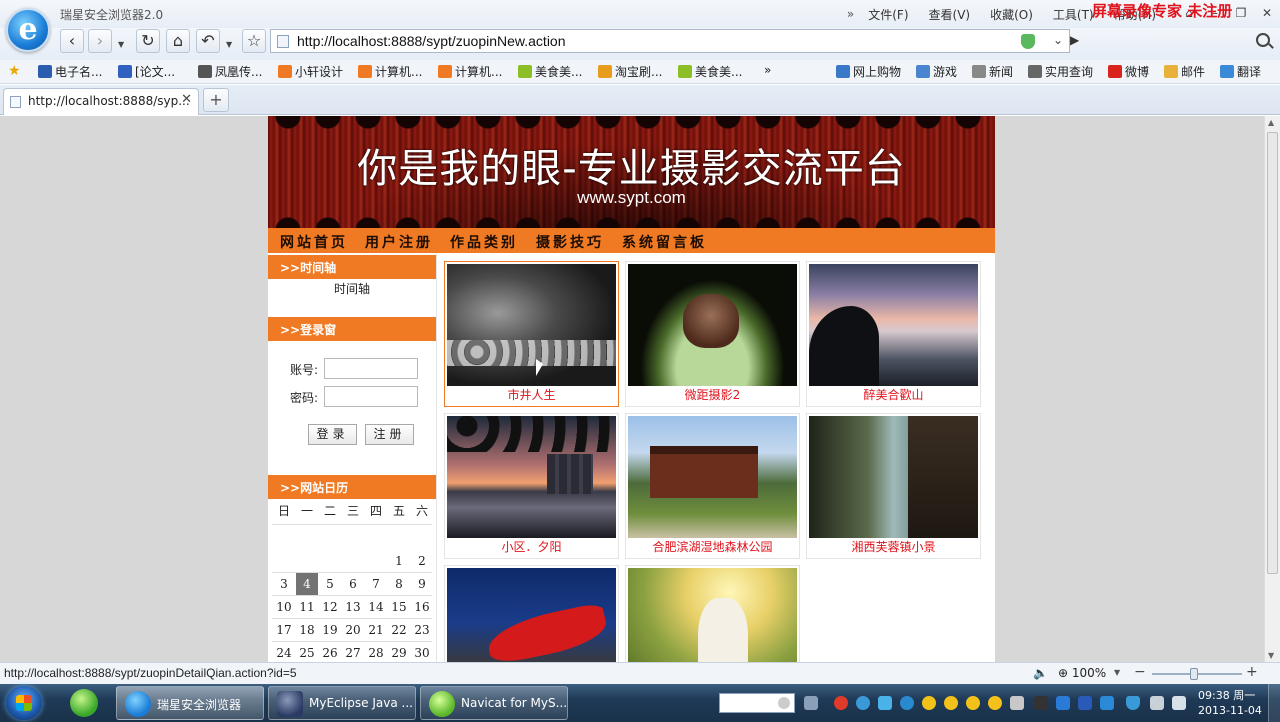 Image resolution: width=1280 pixels, height=722 pixels. I want to click on calendar-day: 5, so click(330, 584).